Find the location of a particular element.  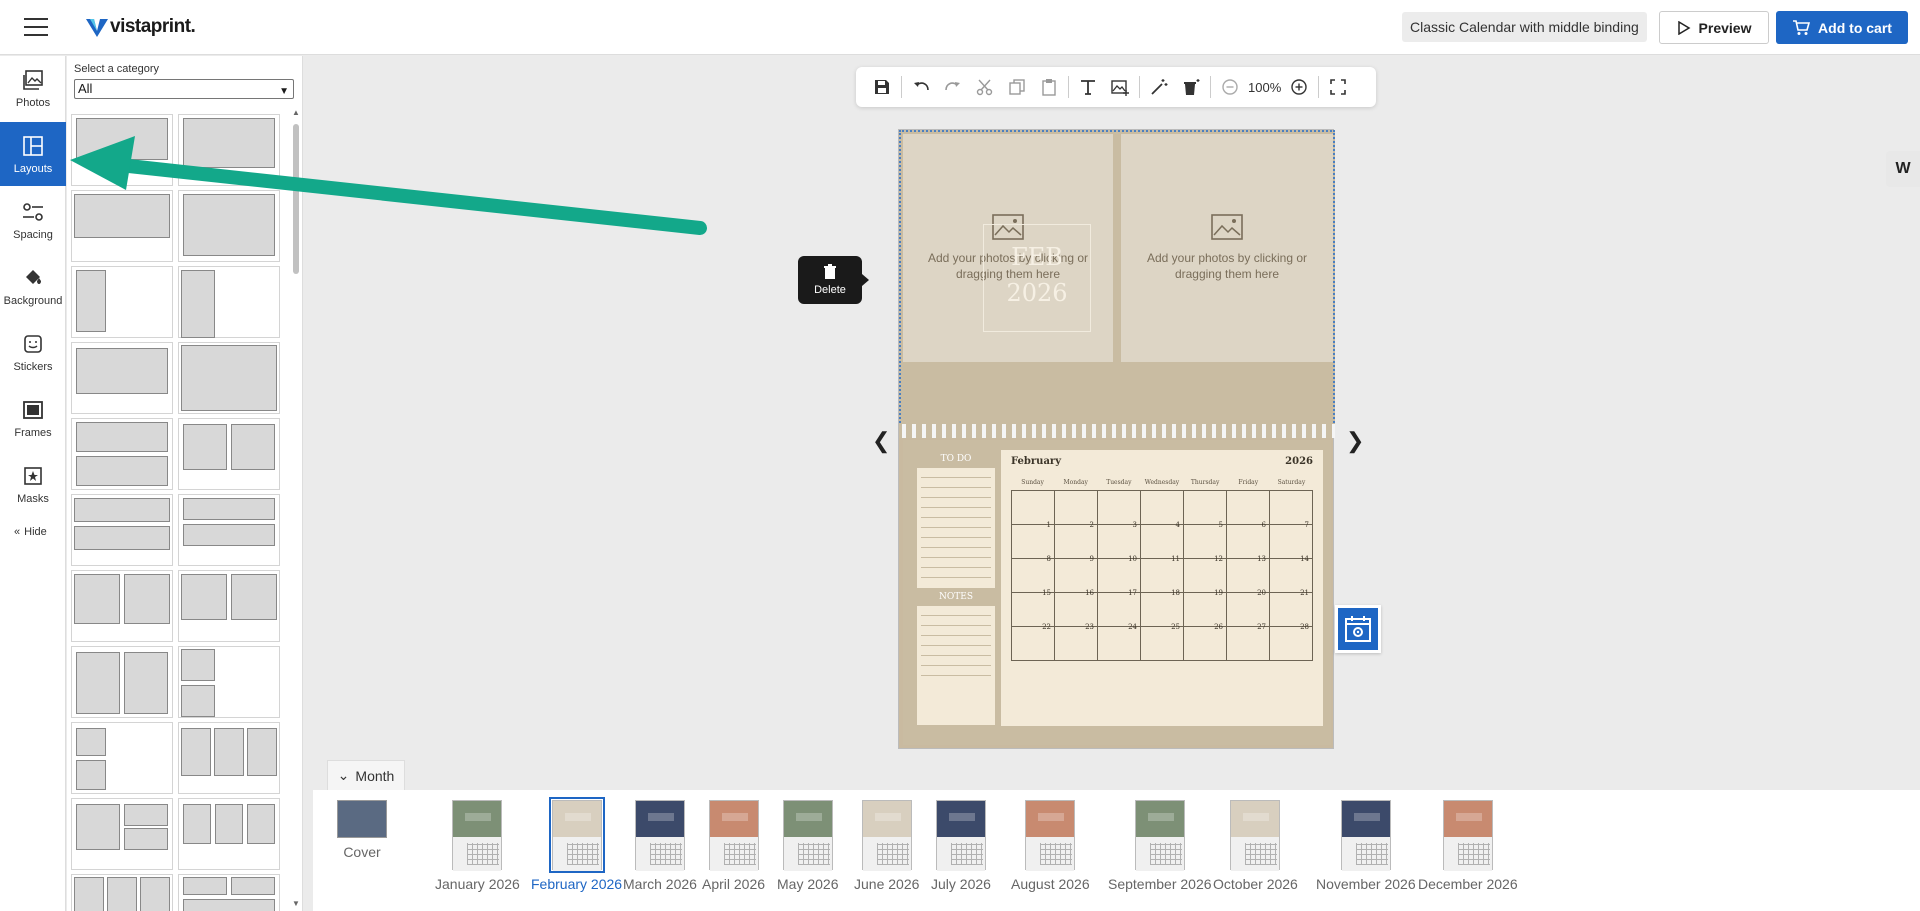

fullscreen-icon is located at coordinates (1338, 87).